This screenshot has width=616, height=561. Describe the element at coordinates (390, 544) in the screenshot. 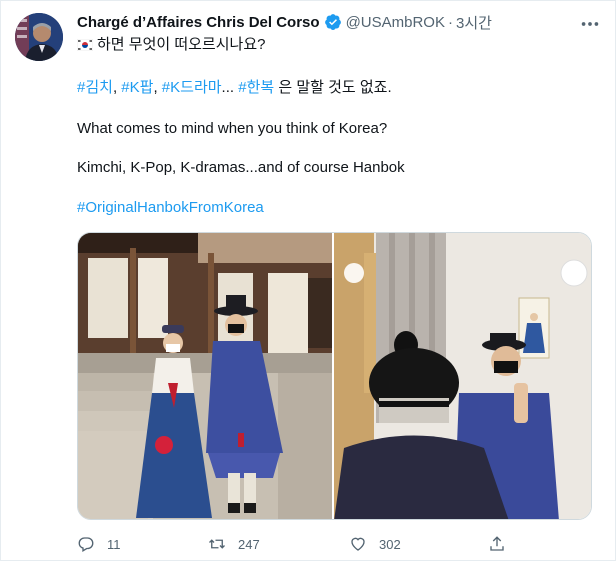

I see `like-count: 302` at that location.